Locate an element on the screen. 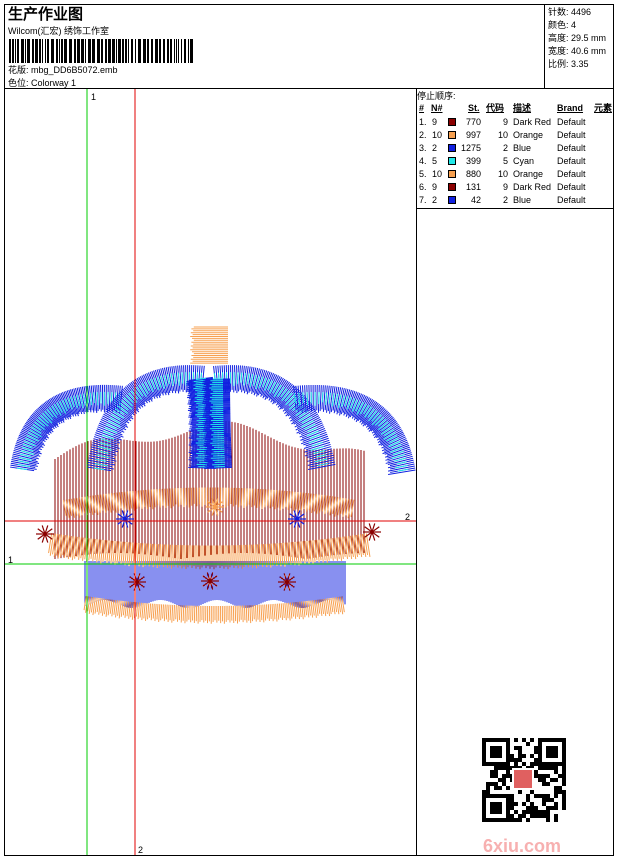 The height and width of the screenshot is (860, 620). stop-sequence-title: 停止顺序: is located at coordinates (436, 96).